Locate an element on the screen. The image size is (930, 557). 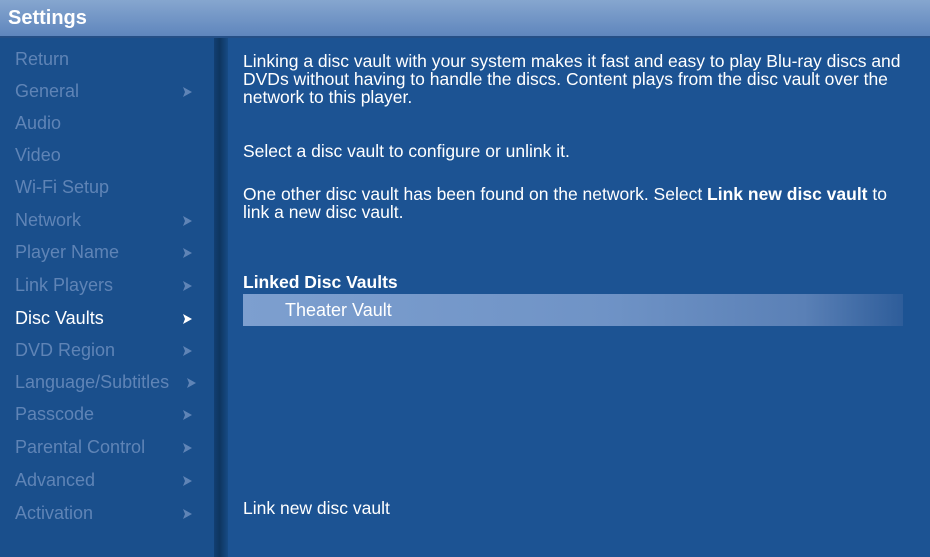
sidebar-item-label: DVD Region is located at coordinates (65, 350).